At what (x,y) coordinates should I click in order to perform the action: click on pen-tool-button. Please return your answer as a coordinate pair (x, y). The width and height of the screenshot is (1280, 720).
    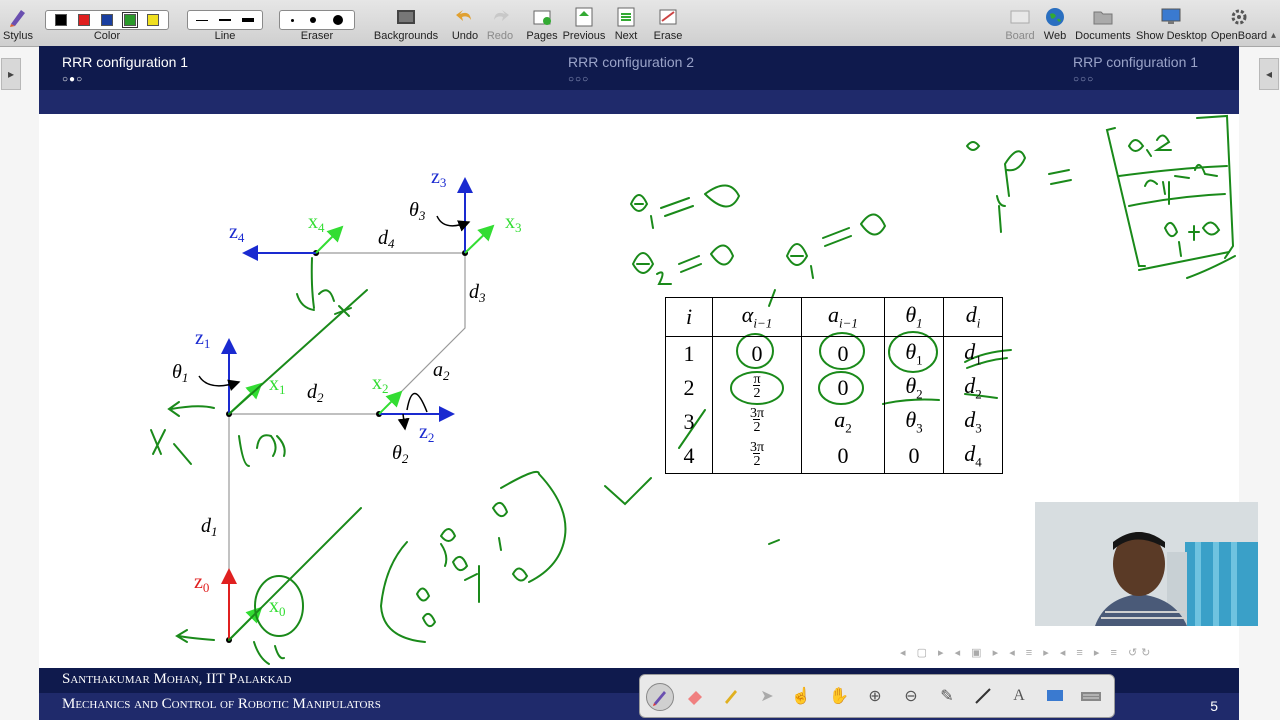
    Looking at the image, I should click on (660, 697).